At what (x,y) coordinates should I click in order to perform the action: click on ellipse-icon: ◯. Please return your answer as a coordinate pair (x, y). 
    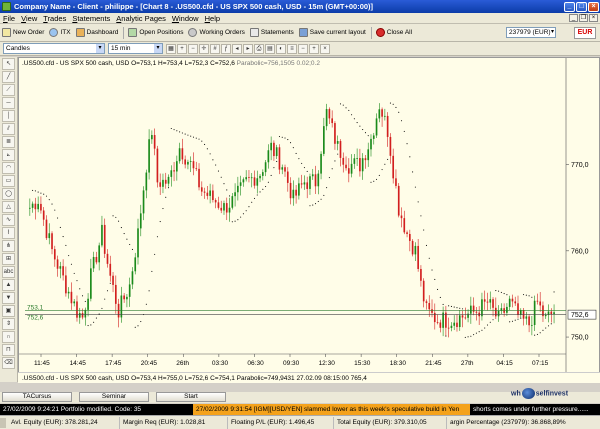
    Looking at the image, I should click on (8, 194).